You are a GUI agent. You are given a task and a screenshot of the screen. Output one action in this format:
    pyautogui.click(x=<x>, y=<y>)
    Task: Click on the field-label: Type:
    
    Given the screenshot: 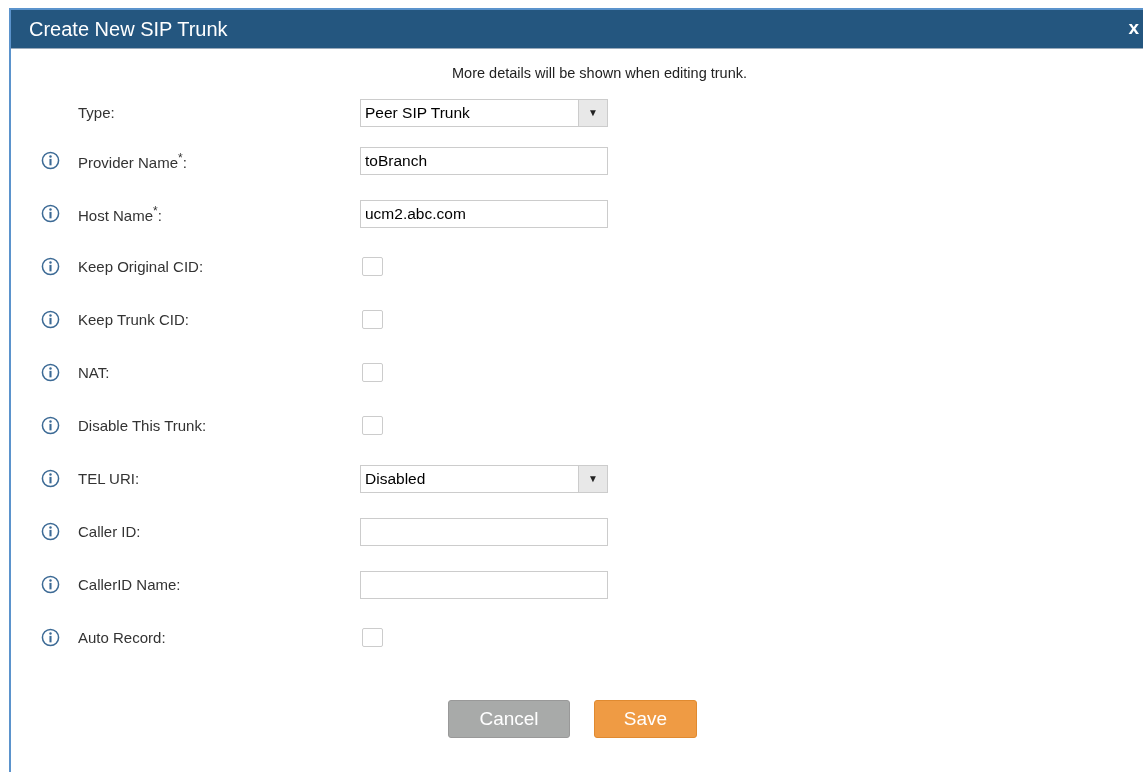 What is the action you would take?
    pyautogui.click(x=97, y=112)
    